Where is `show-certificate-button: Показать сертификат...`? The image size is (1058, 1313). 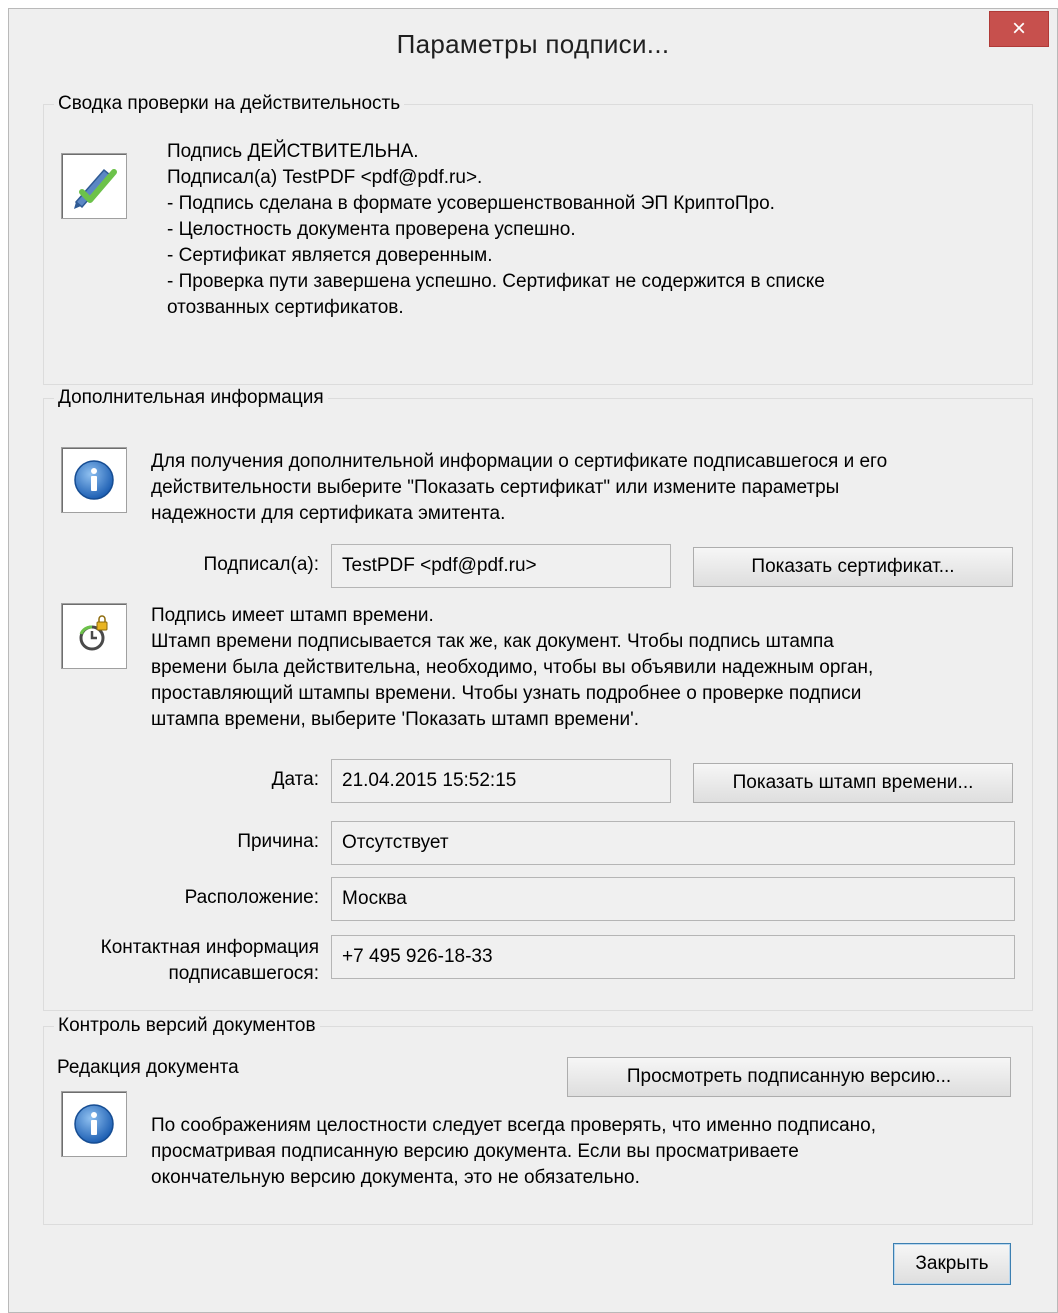
show-certificate-button: Показать сертификат... is located at coordinates (853, 567).